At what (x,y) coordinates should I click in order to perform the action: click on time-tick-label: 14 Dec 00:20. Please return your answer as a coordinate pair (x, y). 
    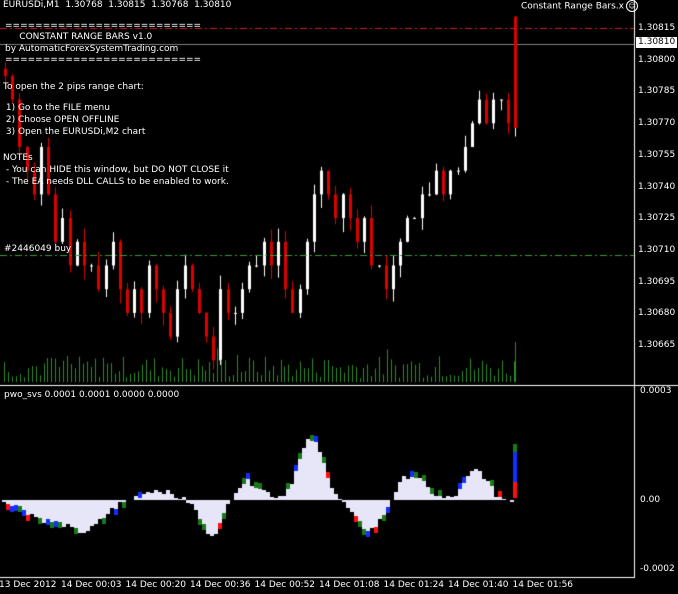
    Looking at the image, I should click on (156, 585).